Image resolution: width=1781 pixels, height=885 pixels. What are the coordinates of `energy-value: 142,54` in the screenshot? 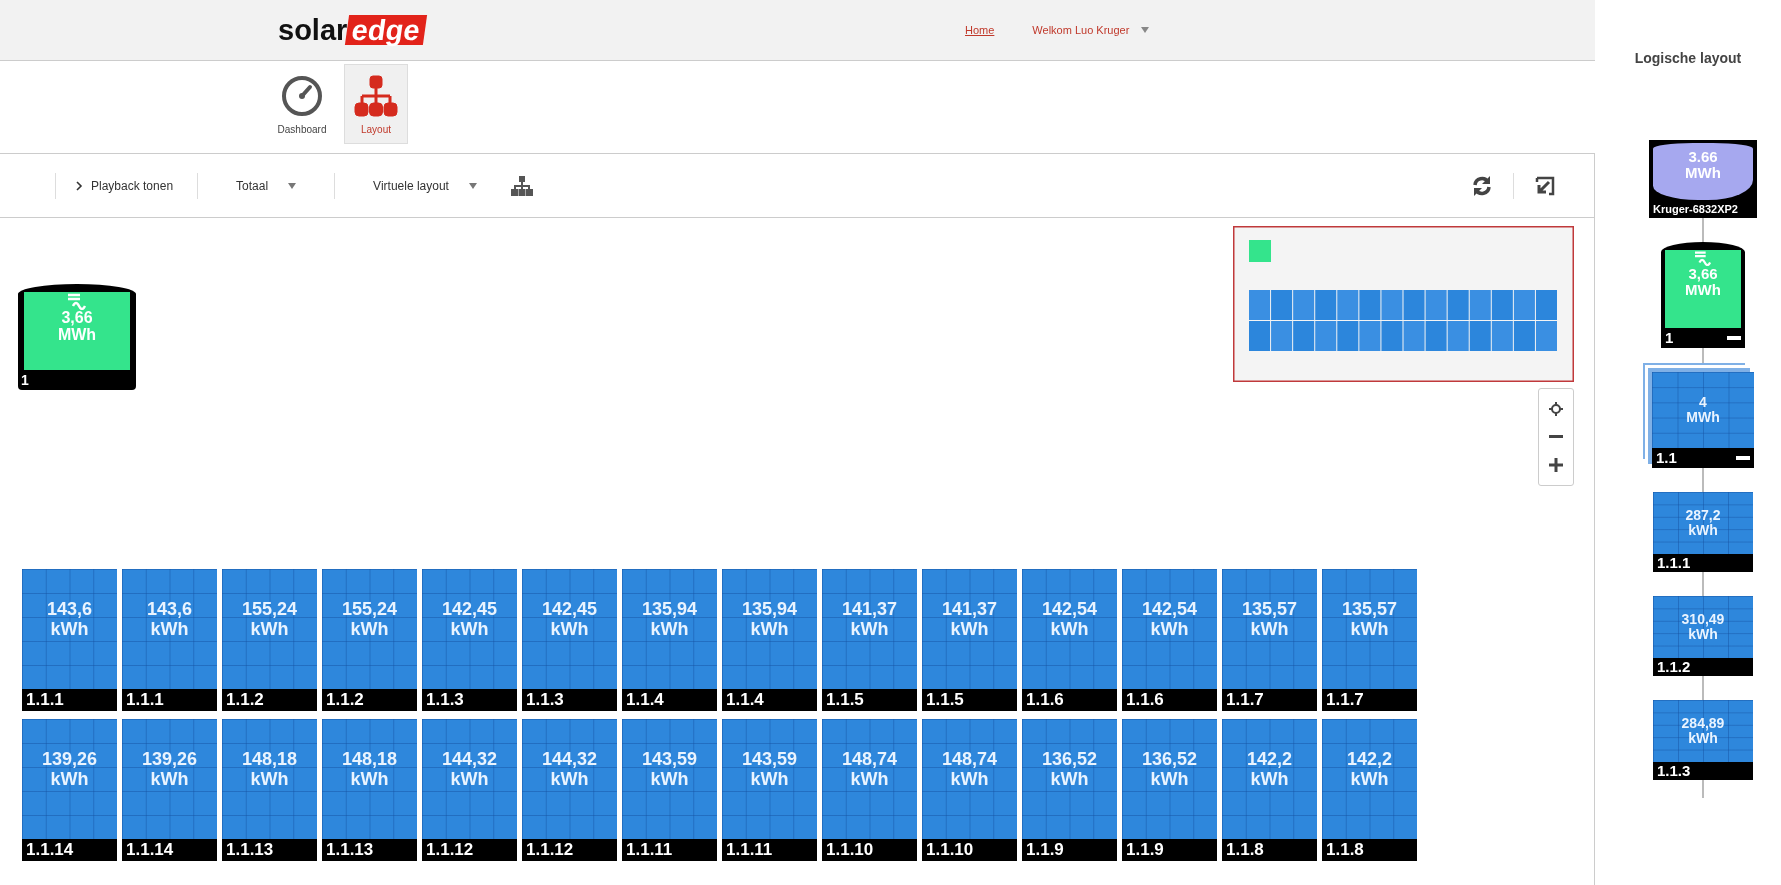 It's located at (1069, 610).